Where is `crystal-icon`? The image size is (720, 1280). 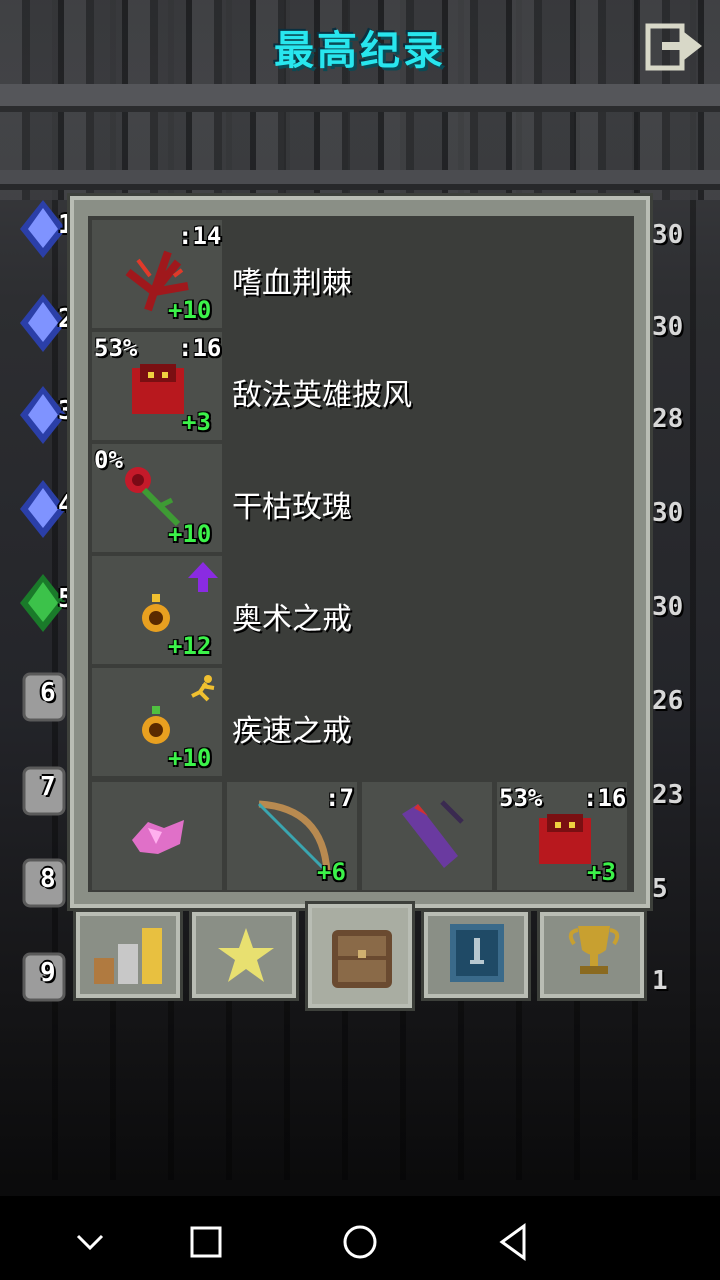
crystal-icon is located at coordinates (158, 837).